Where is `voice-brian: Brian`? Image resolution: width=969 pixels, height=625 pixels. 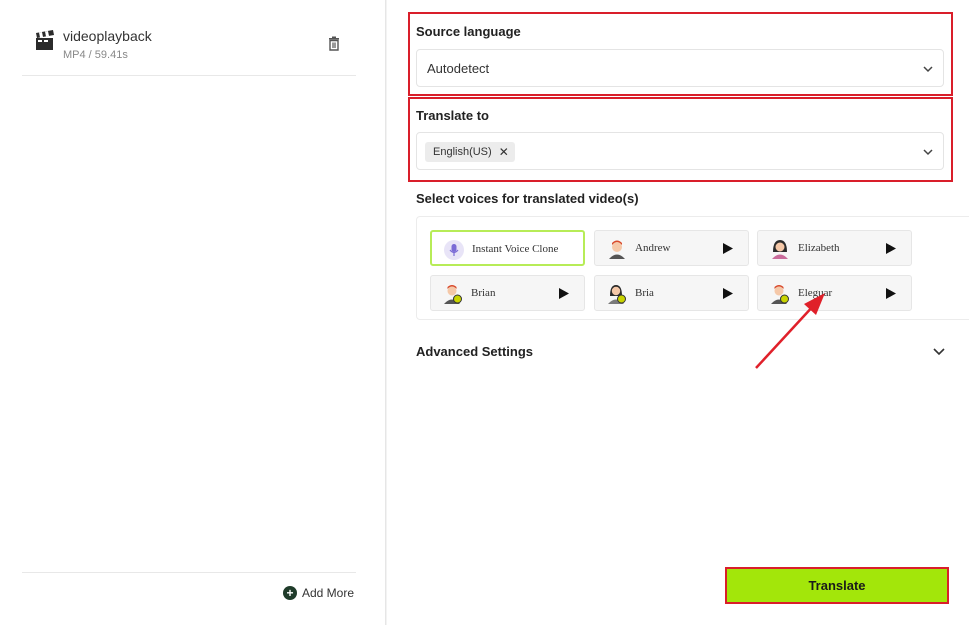
voice-brian: Brian is located at coordinates (507, 293).